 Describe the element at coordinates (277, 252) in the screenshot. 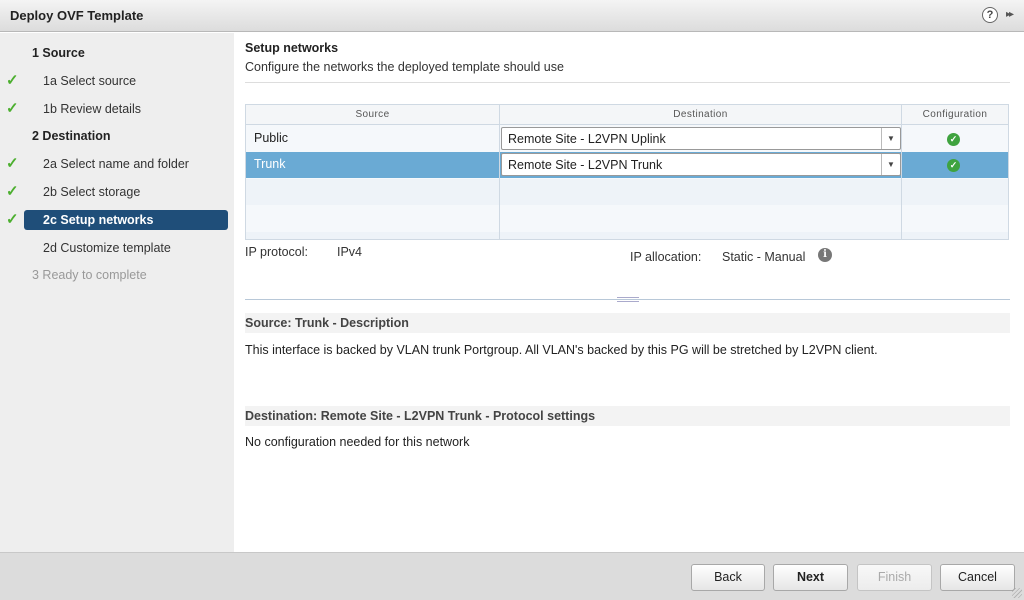

I see `ip-protocol-label: IP protocol:` at that location.